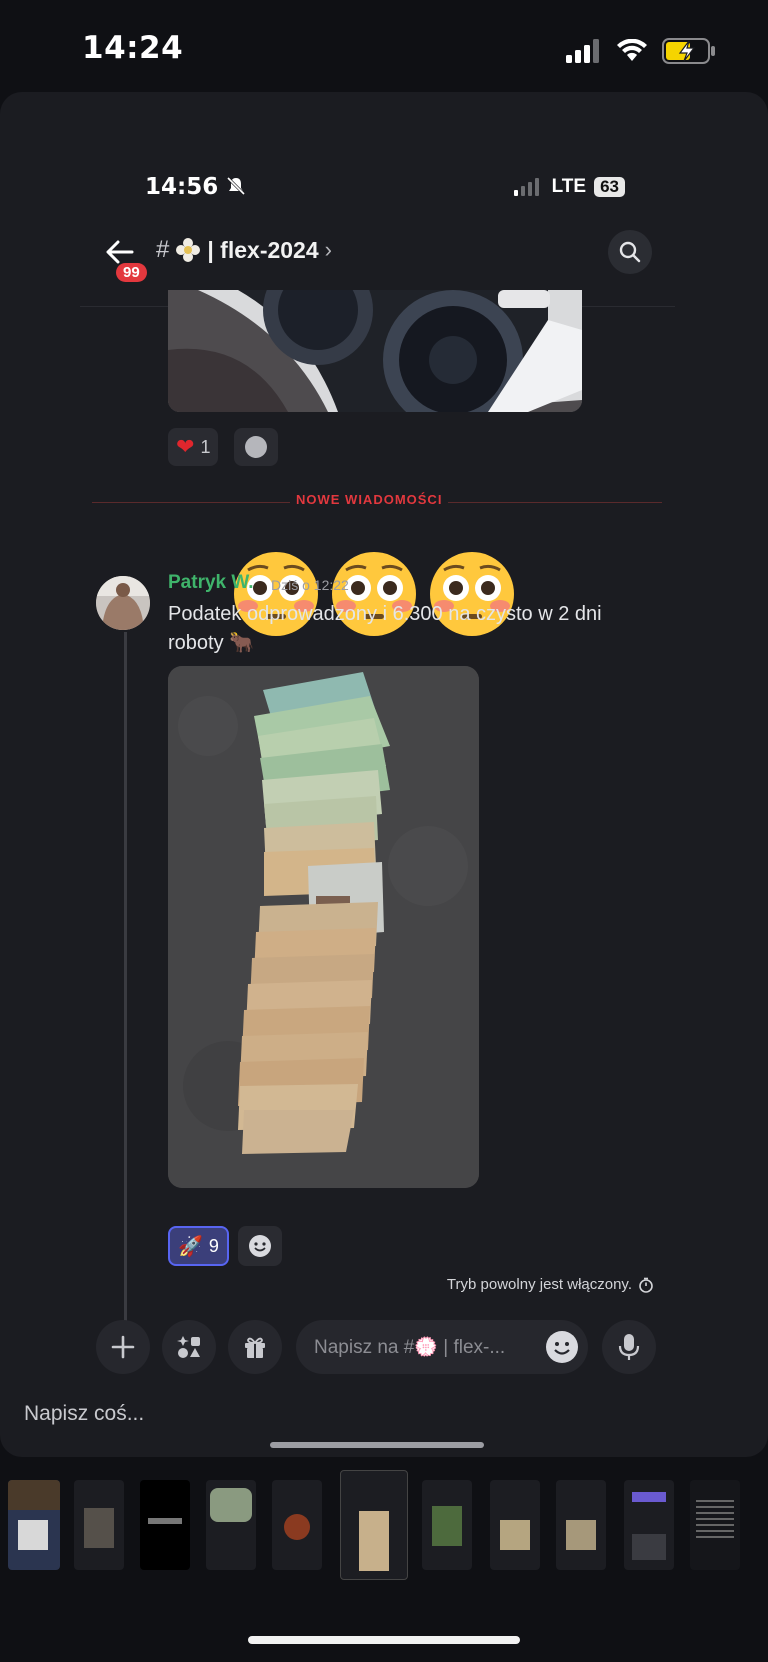  I want to click on slowmode-notice: Tryb powolny jest włączony., so click(550, 1284).